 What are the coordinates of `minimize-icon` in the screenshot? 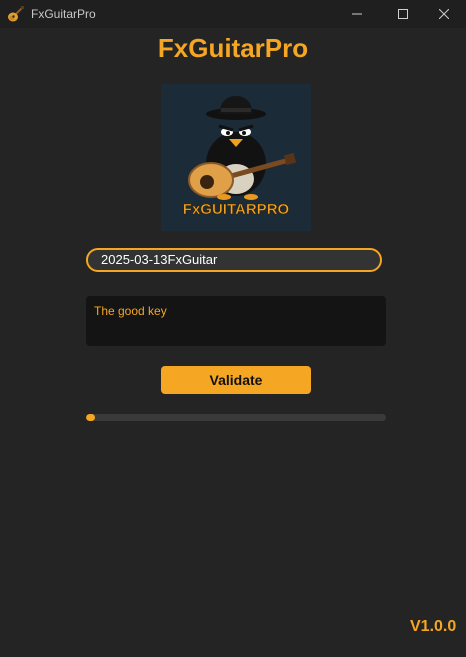 It's located at (357, 14).